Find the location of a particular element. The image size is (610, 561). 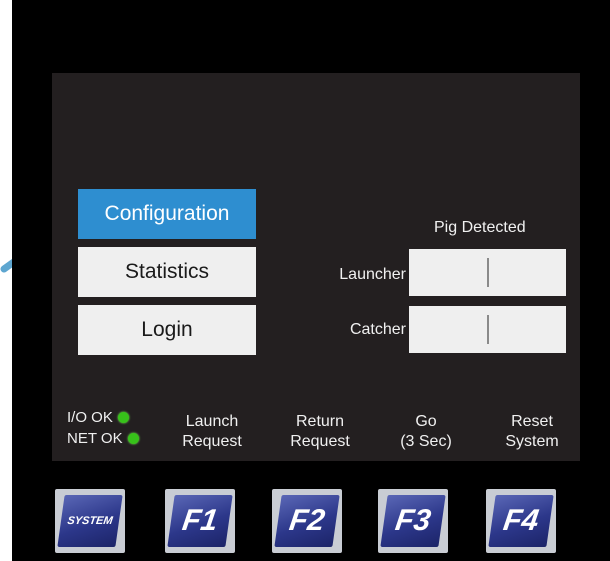

system-key-label: SYSTEM is located at coordinates (90, 521).